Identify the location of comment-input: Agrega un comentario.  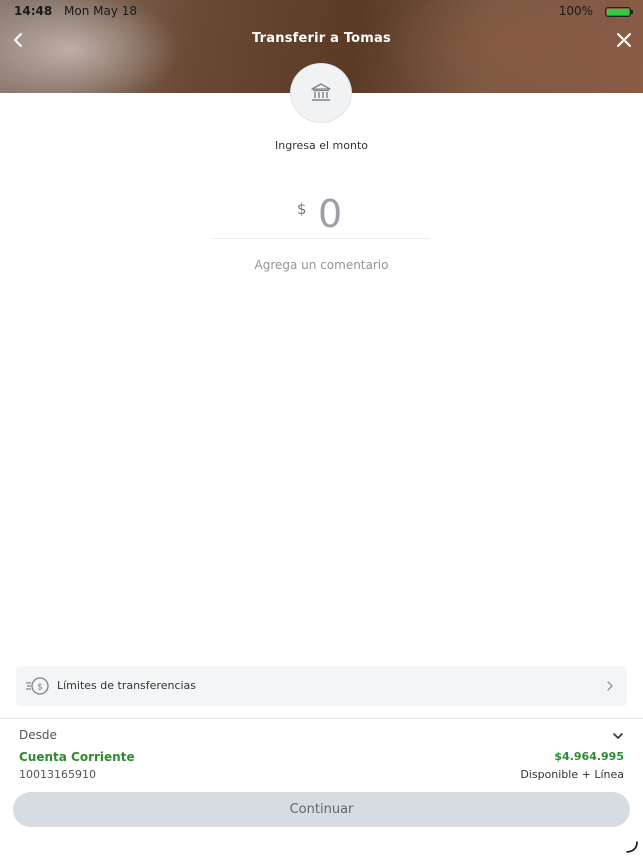
(321, 265).